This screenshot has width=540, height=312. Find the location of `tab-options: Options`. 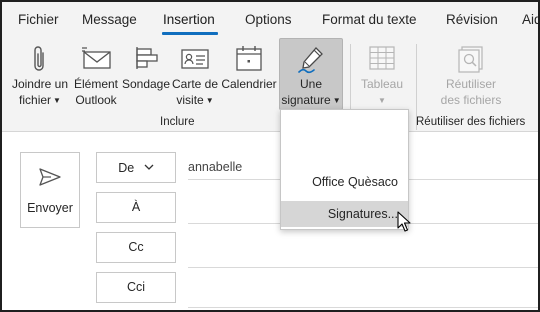

tab-options: Options is located at coordinates (268, 19).